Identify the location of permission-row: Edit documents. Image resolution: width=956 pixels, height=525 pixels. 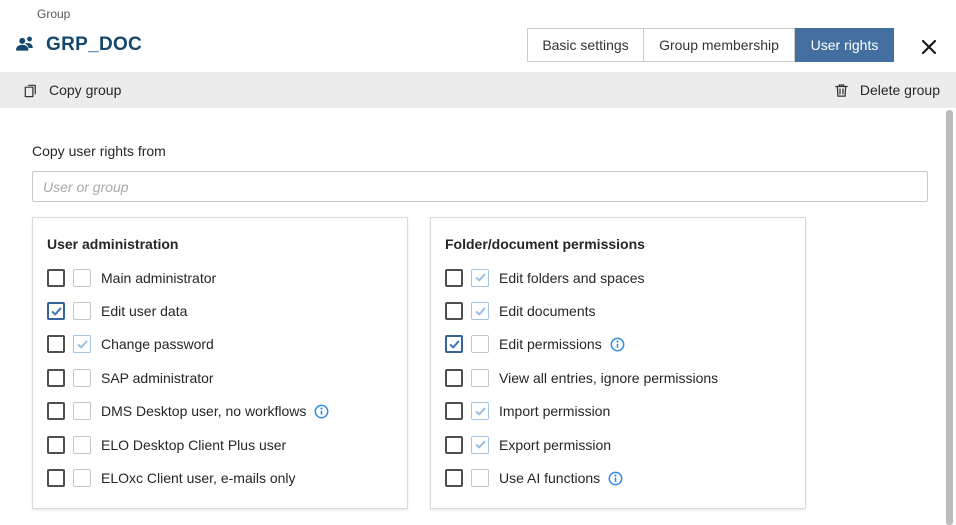
(618, 310).